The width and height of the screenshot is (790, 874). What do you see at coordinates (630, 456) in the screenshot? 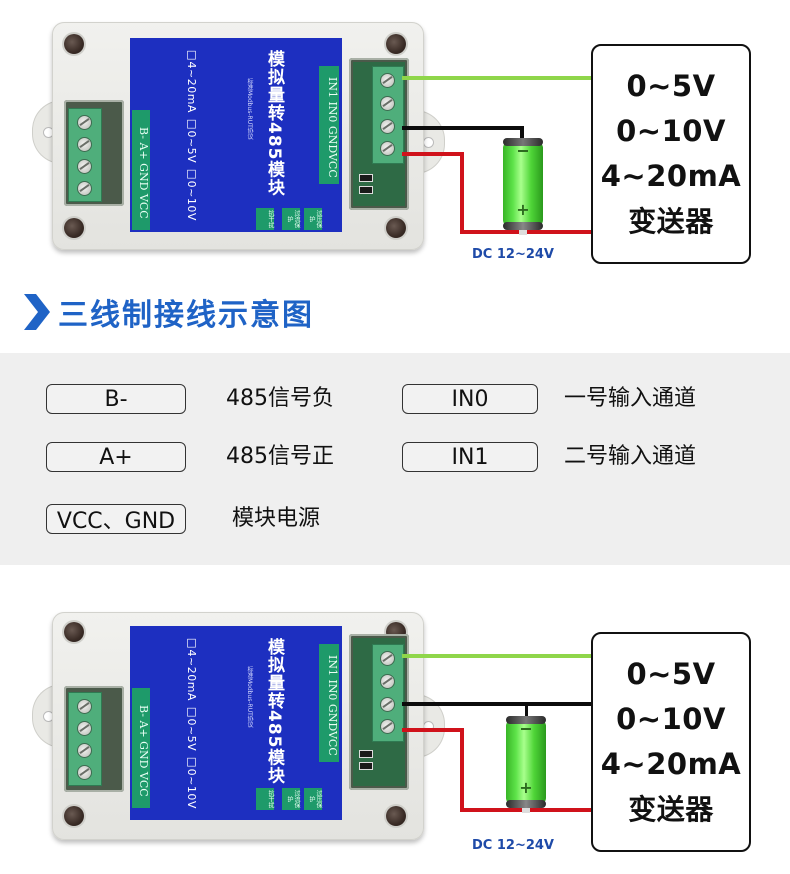
I see `pin-description: 二号输入通道` at bounding box center [630, 456].